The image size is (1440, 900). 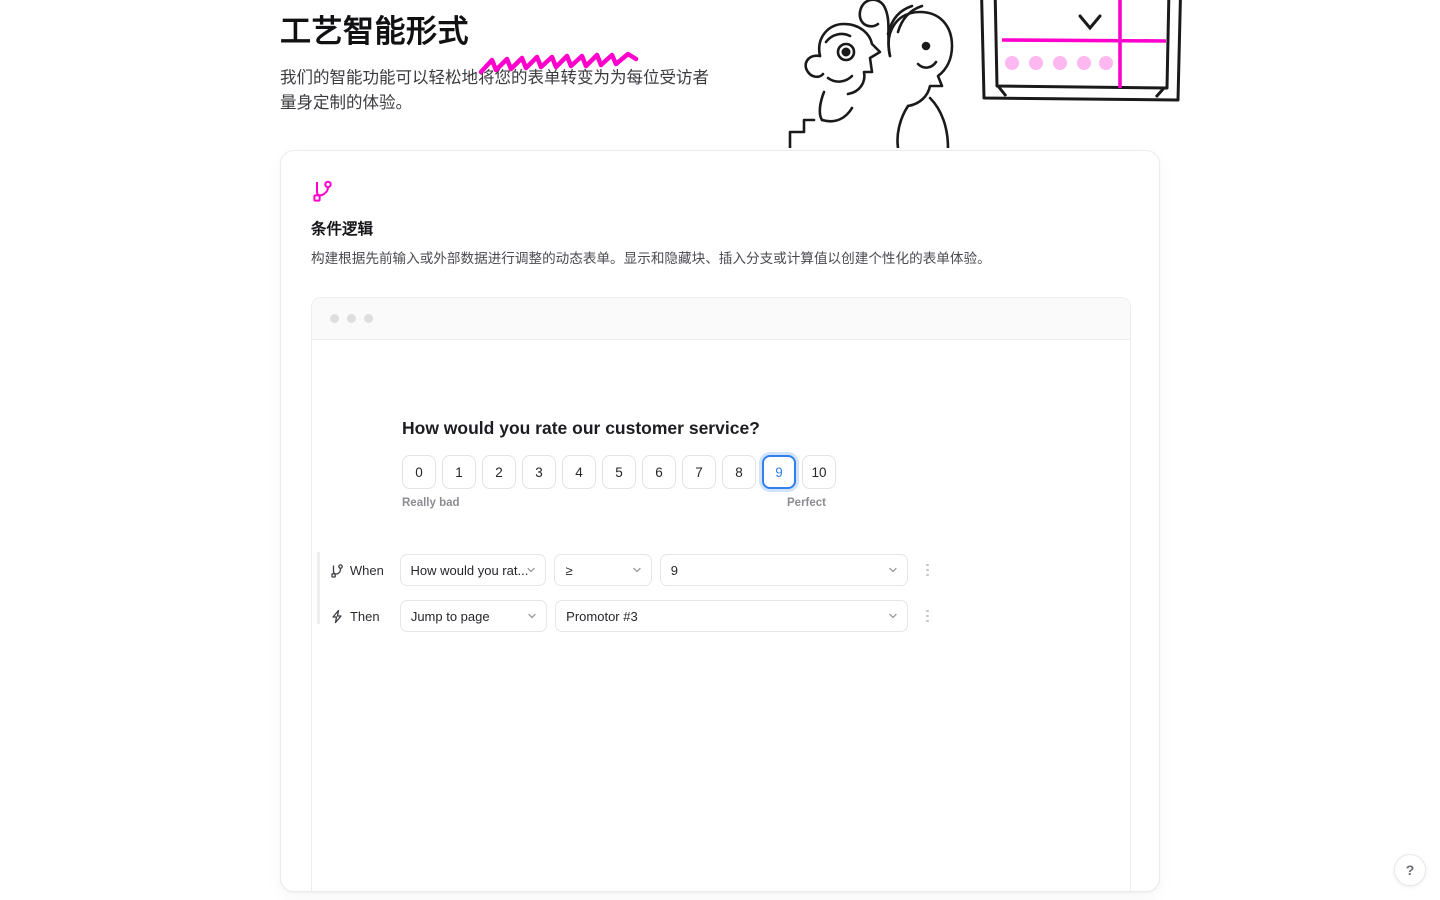 I want to click on rating-option-5: 5, so click(x=619, y=472).